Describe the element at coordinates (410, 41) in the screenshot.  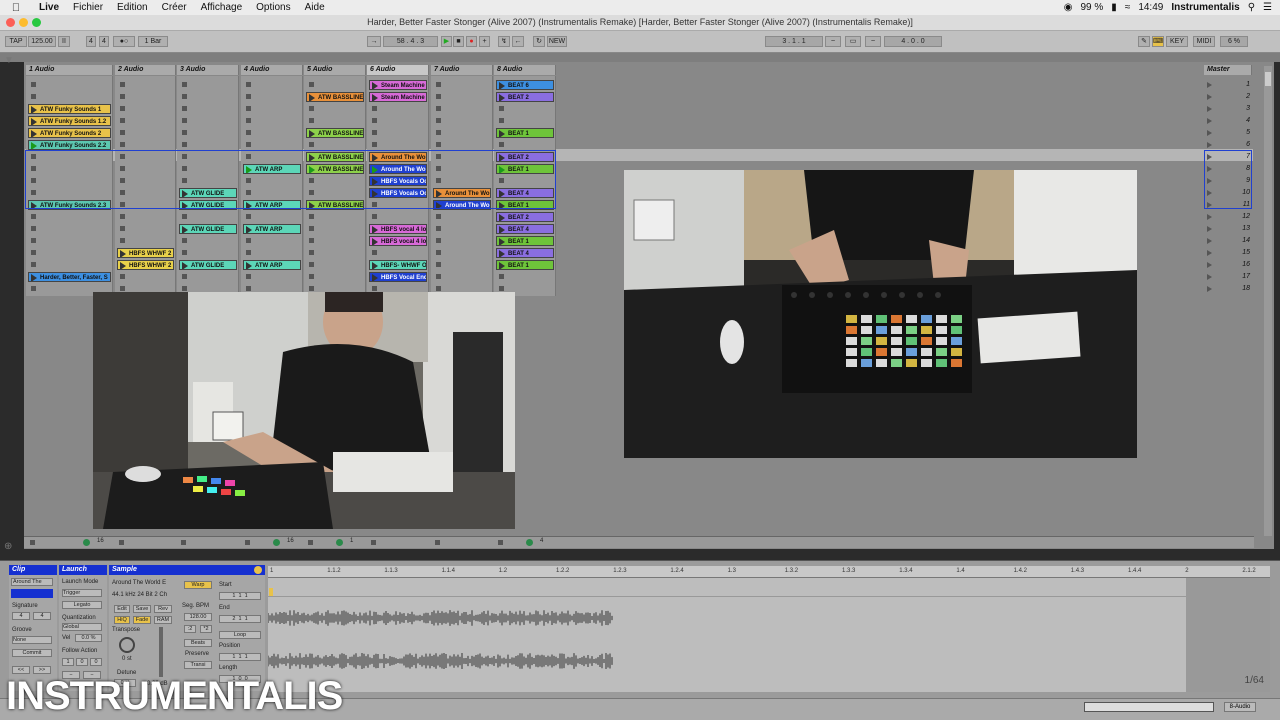
I see `arrangement-position: 58 . 4 . 3` at that location.